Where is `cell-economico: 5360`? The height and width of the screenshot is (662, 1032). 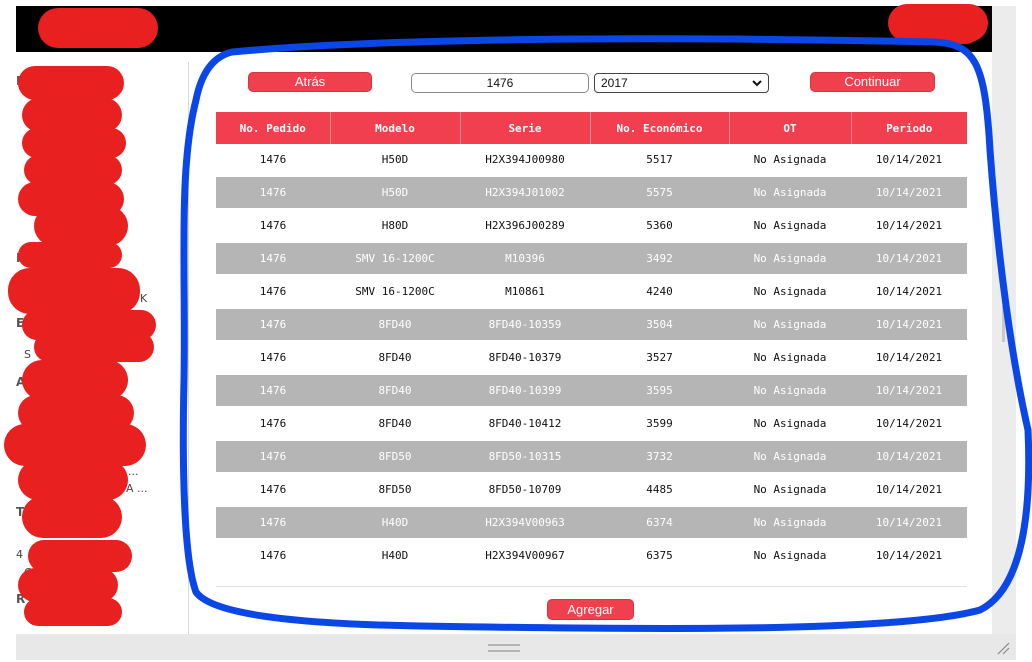
cell-economico: 5360 is located at coordinates (659, 226).